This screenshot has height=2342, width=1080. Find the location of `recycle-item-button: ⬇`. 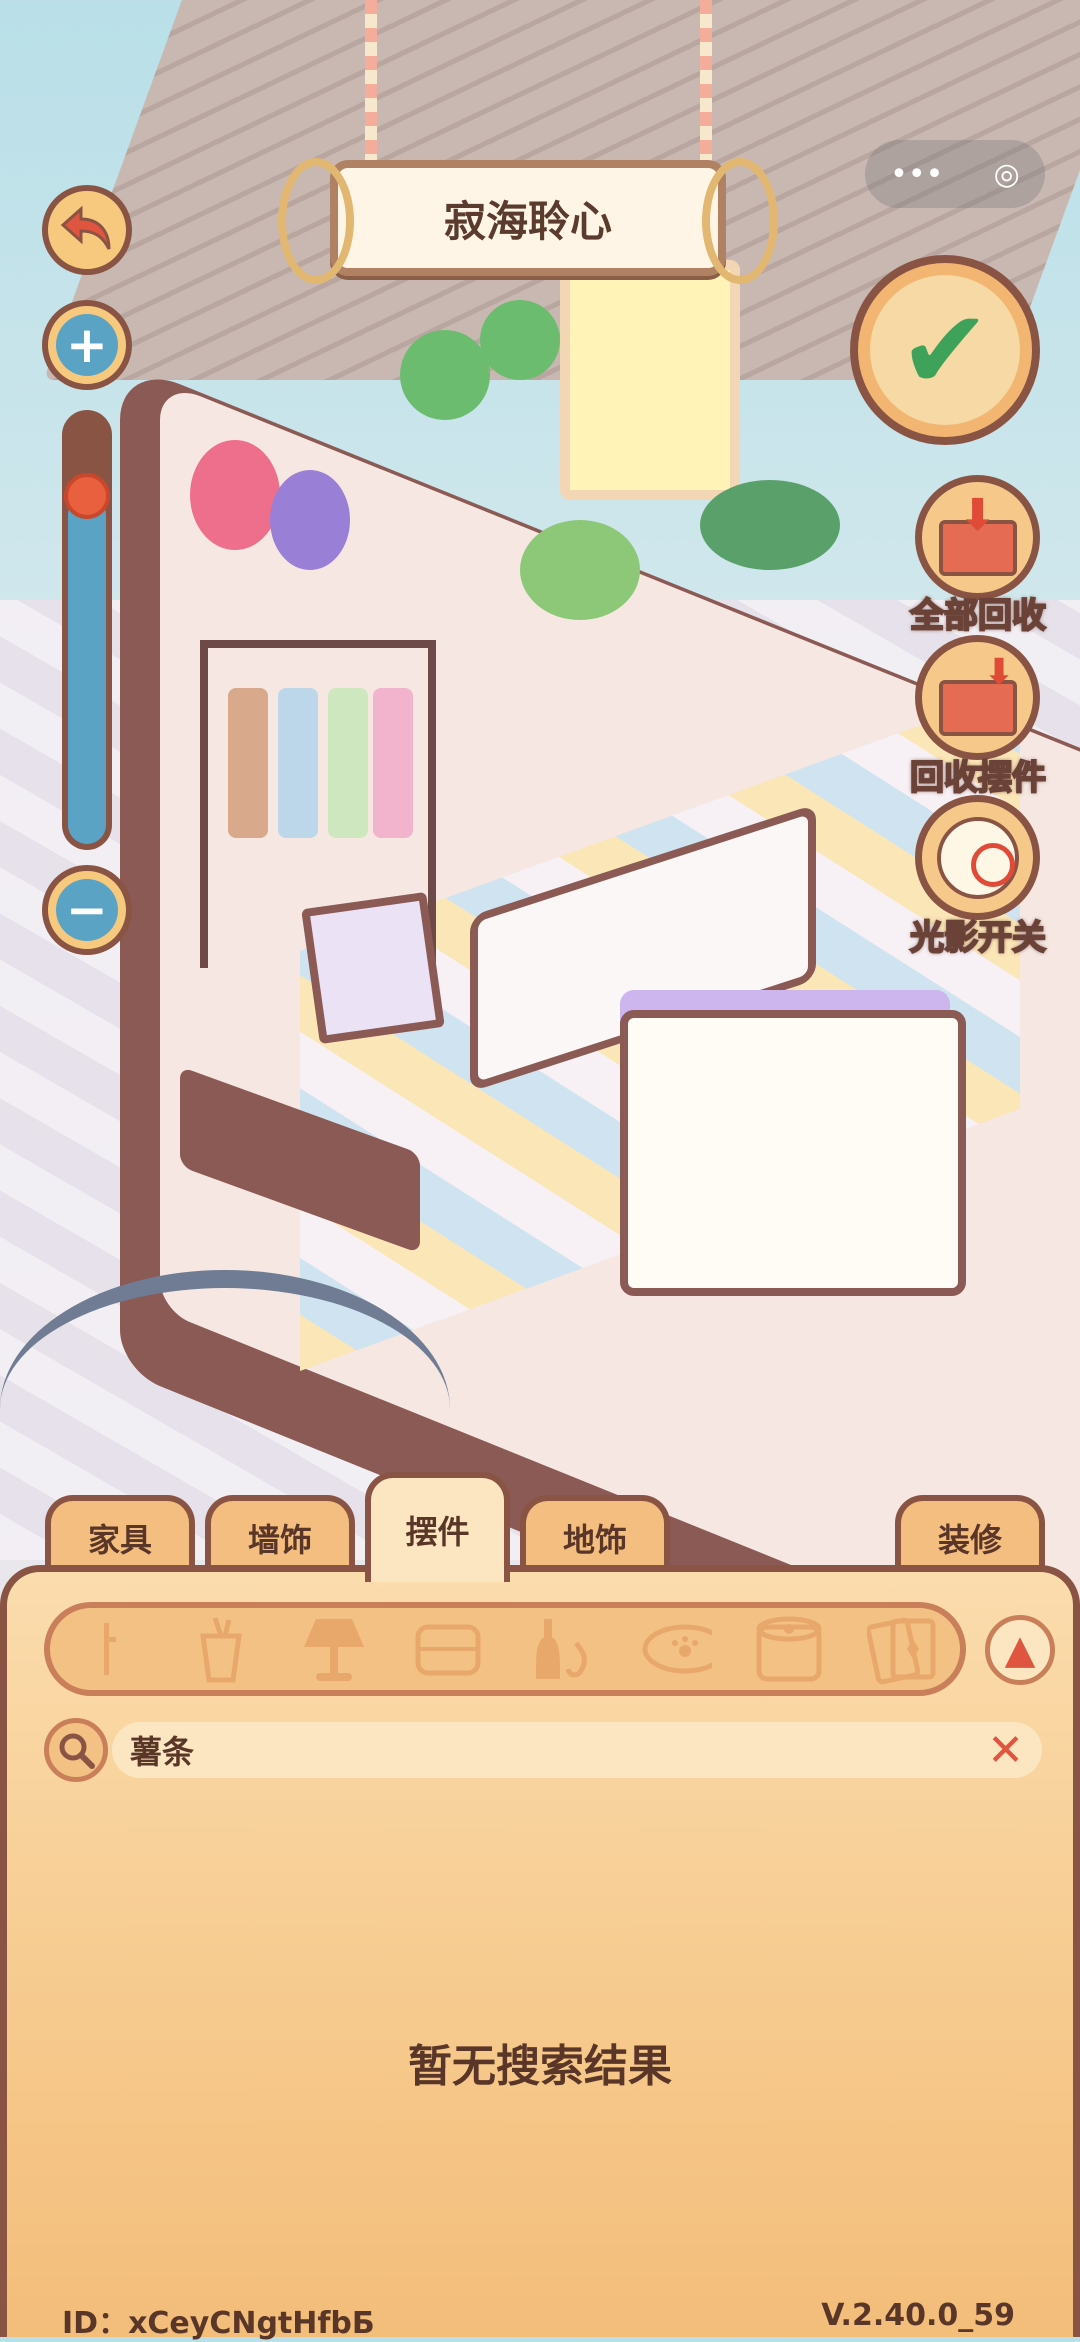

recycle-item-button: ⬇ is located at coordinates (977, 697).